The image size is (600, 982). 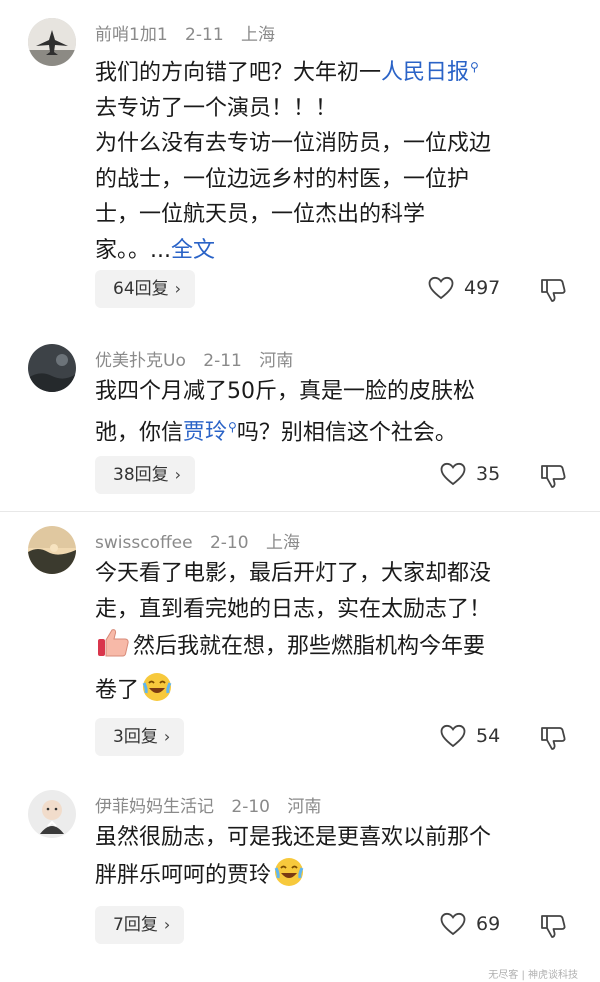 What do you see at coordinates (238, 73) in the screenshot?
I see `text-segment: 我们的方向错了吧？大年初一` at bounding box center [238, 73].